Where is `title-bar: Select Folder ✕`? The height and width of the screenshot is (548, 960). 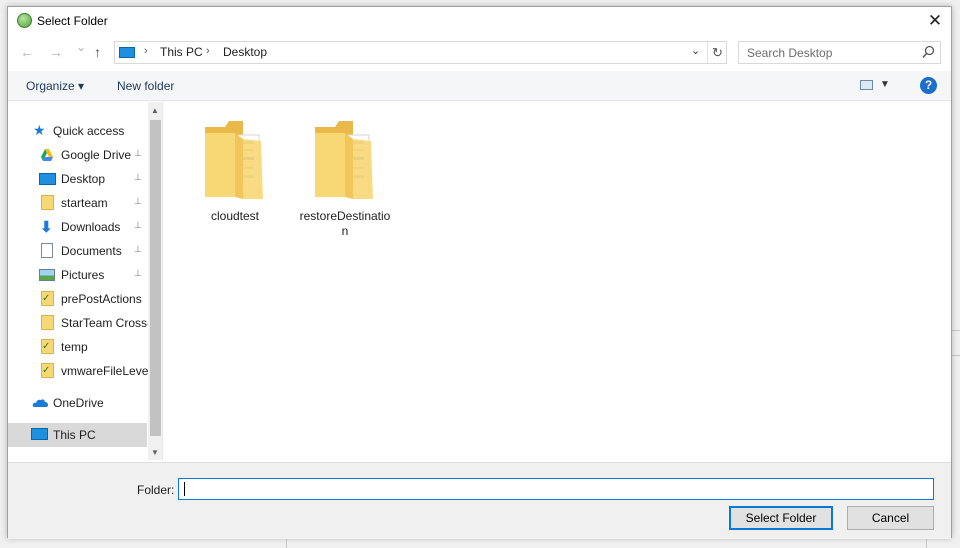
title-bar: Select Folder ✕ is located at coordinates (479, 21).